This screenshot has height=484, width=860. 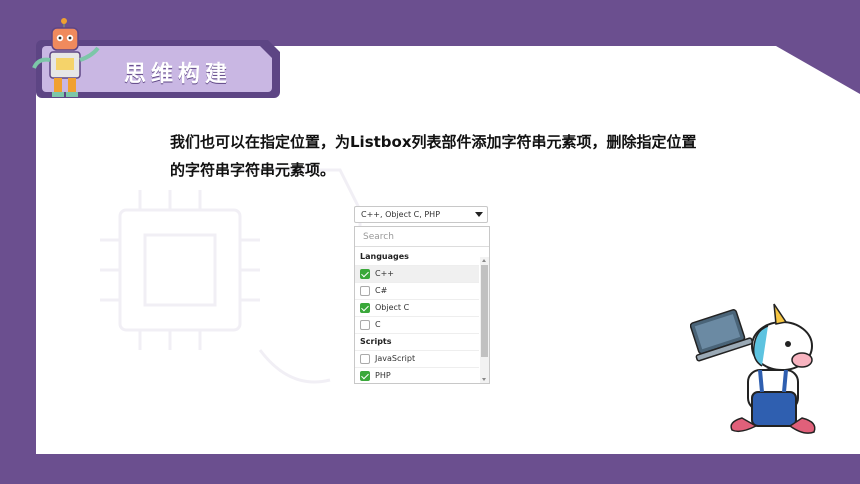 What do you see at coordinates (417, 257) in the screenshot?
I see `group-header-languages: Languages` at bounding box center [417, 257].